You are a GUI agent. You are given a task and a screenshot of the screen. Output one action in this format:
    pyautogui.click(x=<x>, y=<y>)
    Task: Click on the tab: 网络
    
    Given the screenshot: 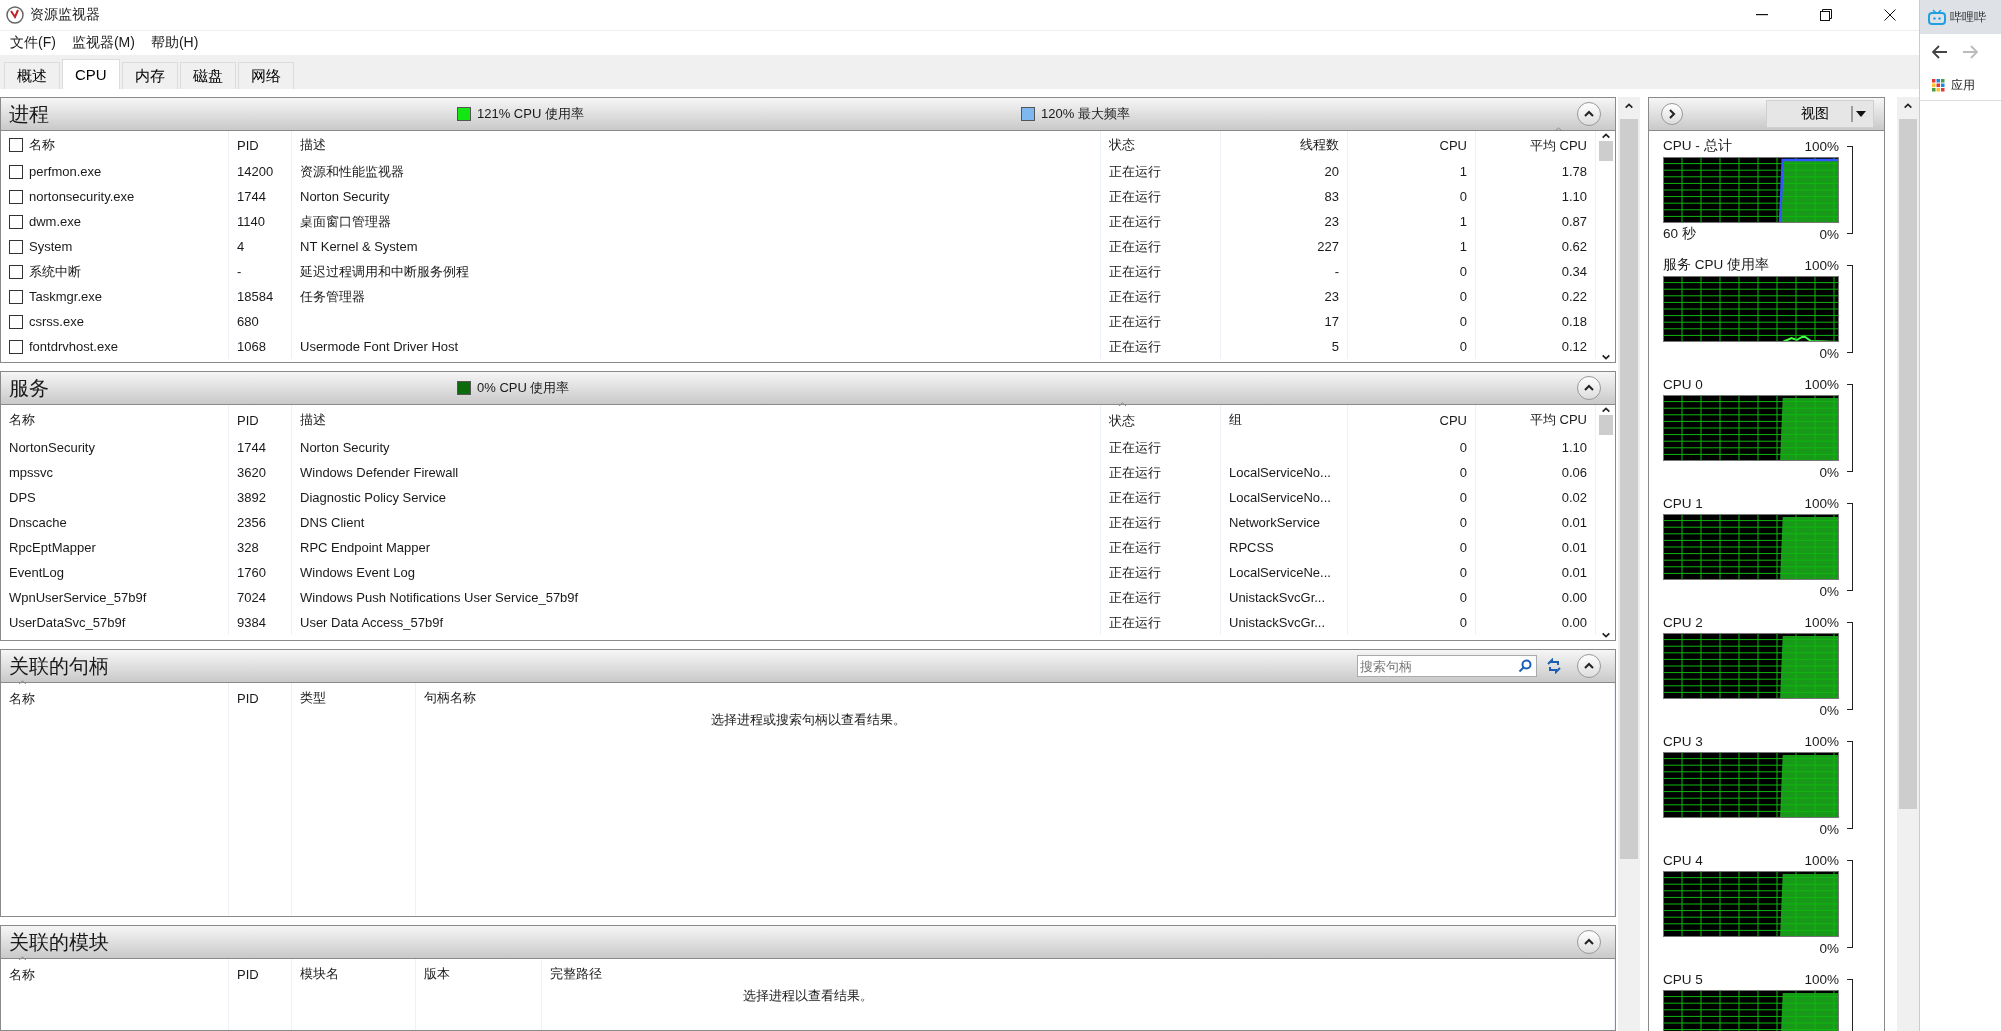 What is the action you would take?
    pyautogui.click(x=266, y=75)
    